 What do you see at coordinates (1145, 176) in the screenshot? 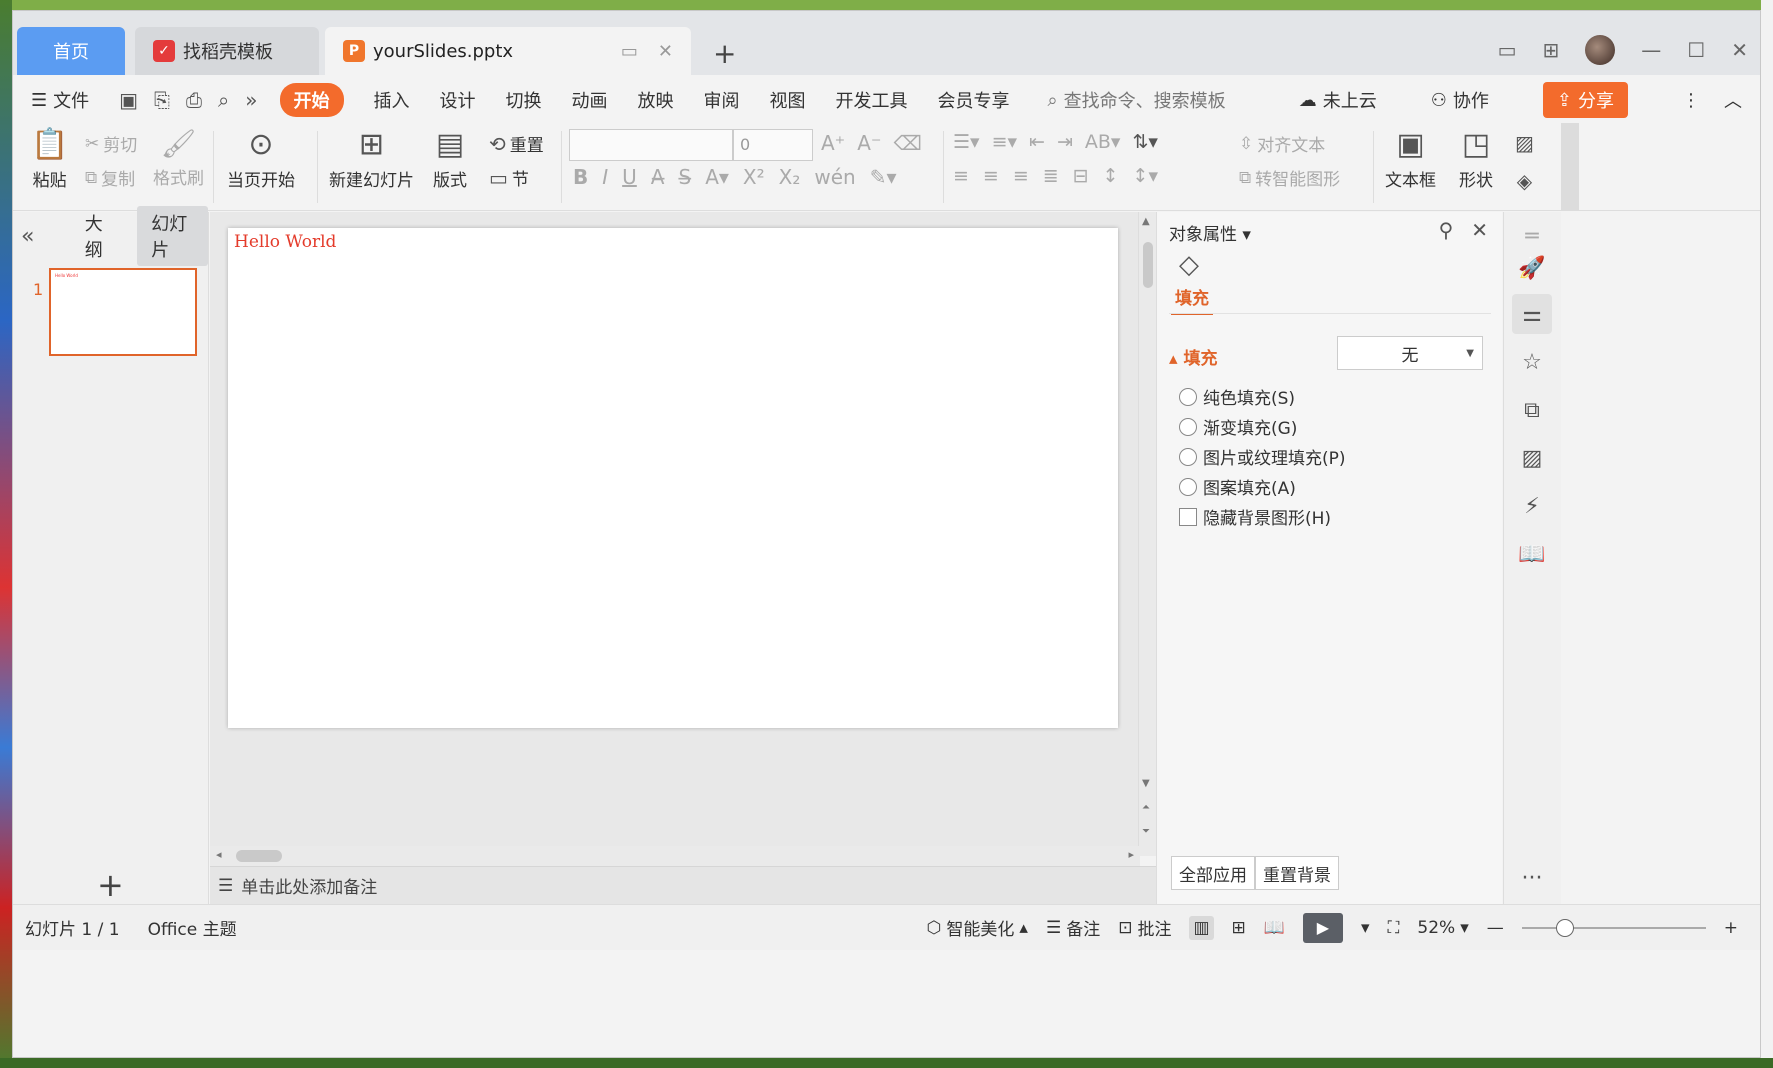
I see `paragraph-spacing-icon: ↕▾` at bounding box center [1145, 176].